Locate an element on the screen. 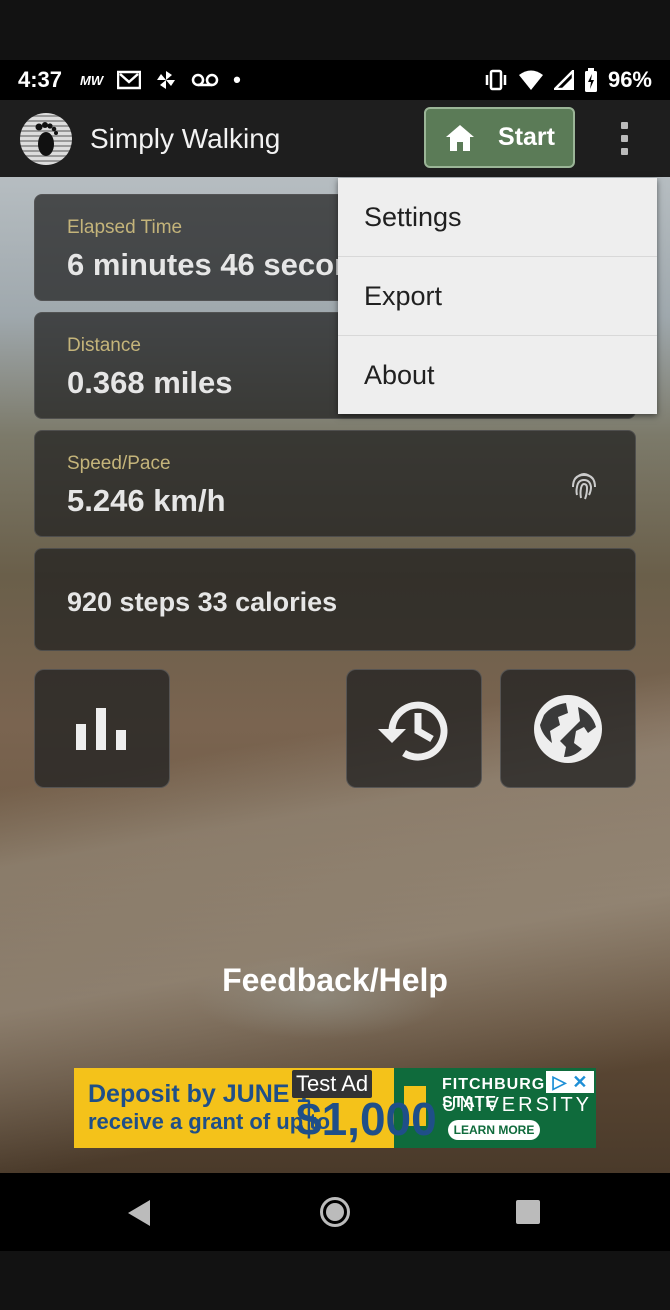 This screenshot has width=670, height=1310. ad-close-icon: ✕ is located at coordinates (579, 1082).